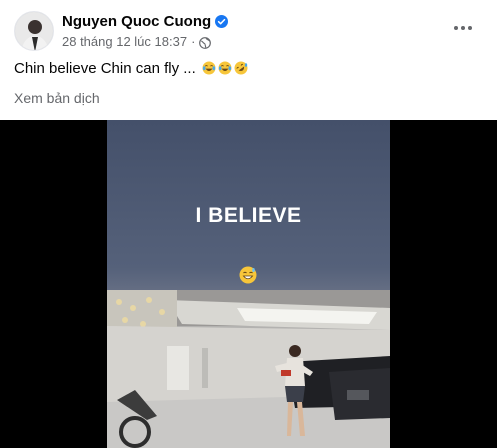 This screenshot has height=448, width=497. What do you see at coordinates (57, 99) in the screenshot?
I see `see-translation-link: Xem bản dịch` at bounding box center [57, 99].